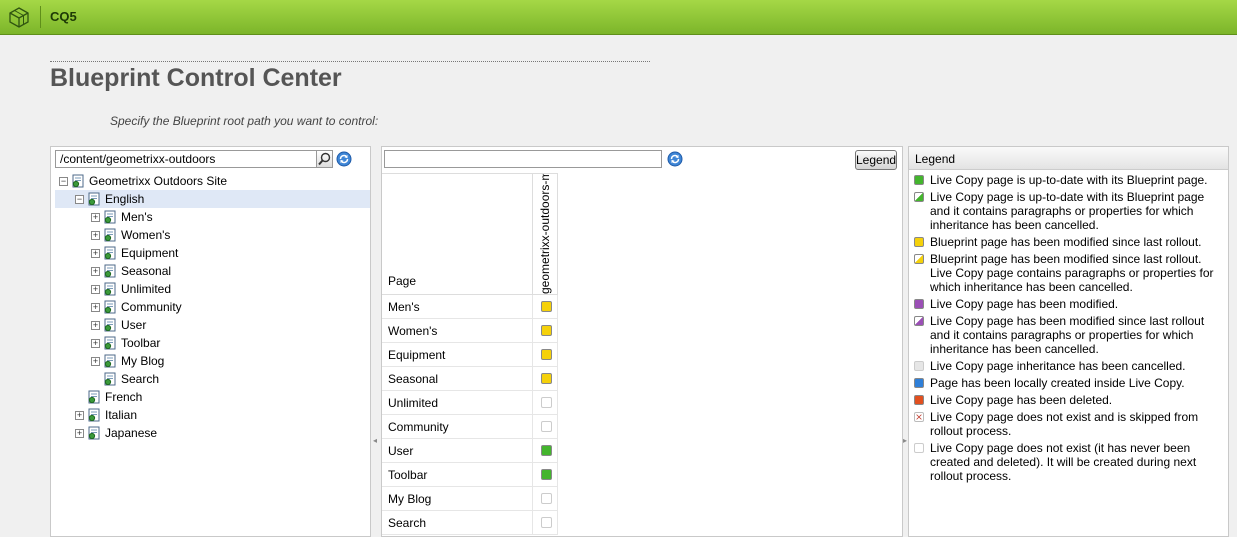 Image resolution: width=1237 pixels, height=537 pixels. Describe the element at coordinates (470, 307) in the screenshot. I see `grid-row: Men's` at that location.